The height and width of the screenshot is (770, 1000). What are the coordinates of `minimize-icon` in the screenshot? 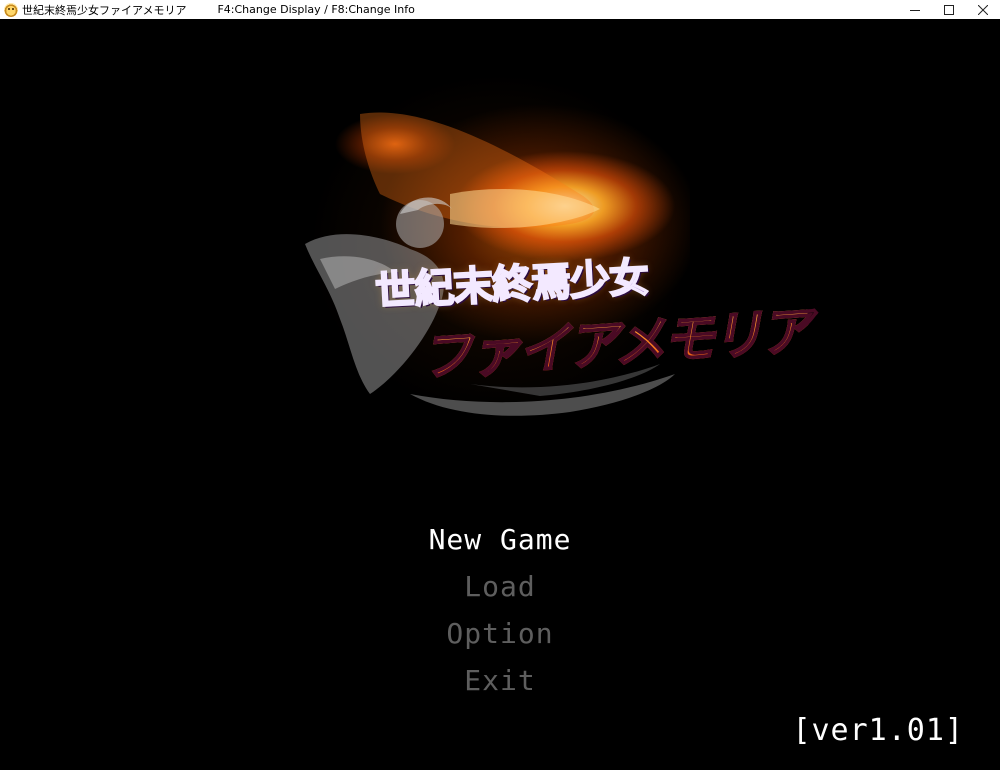 It's located at (915, 10).